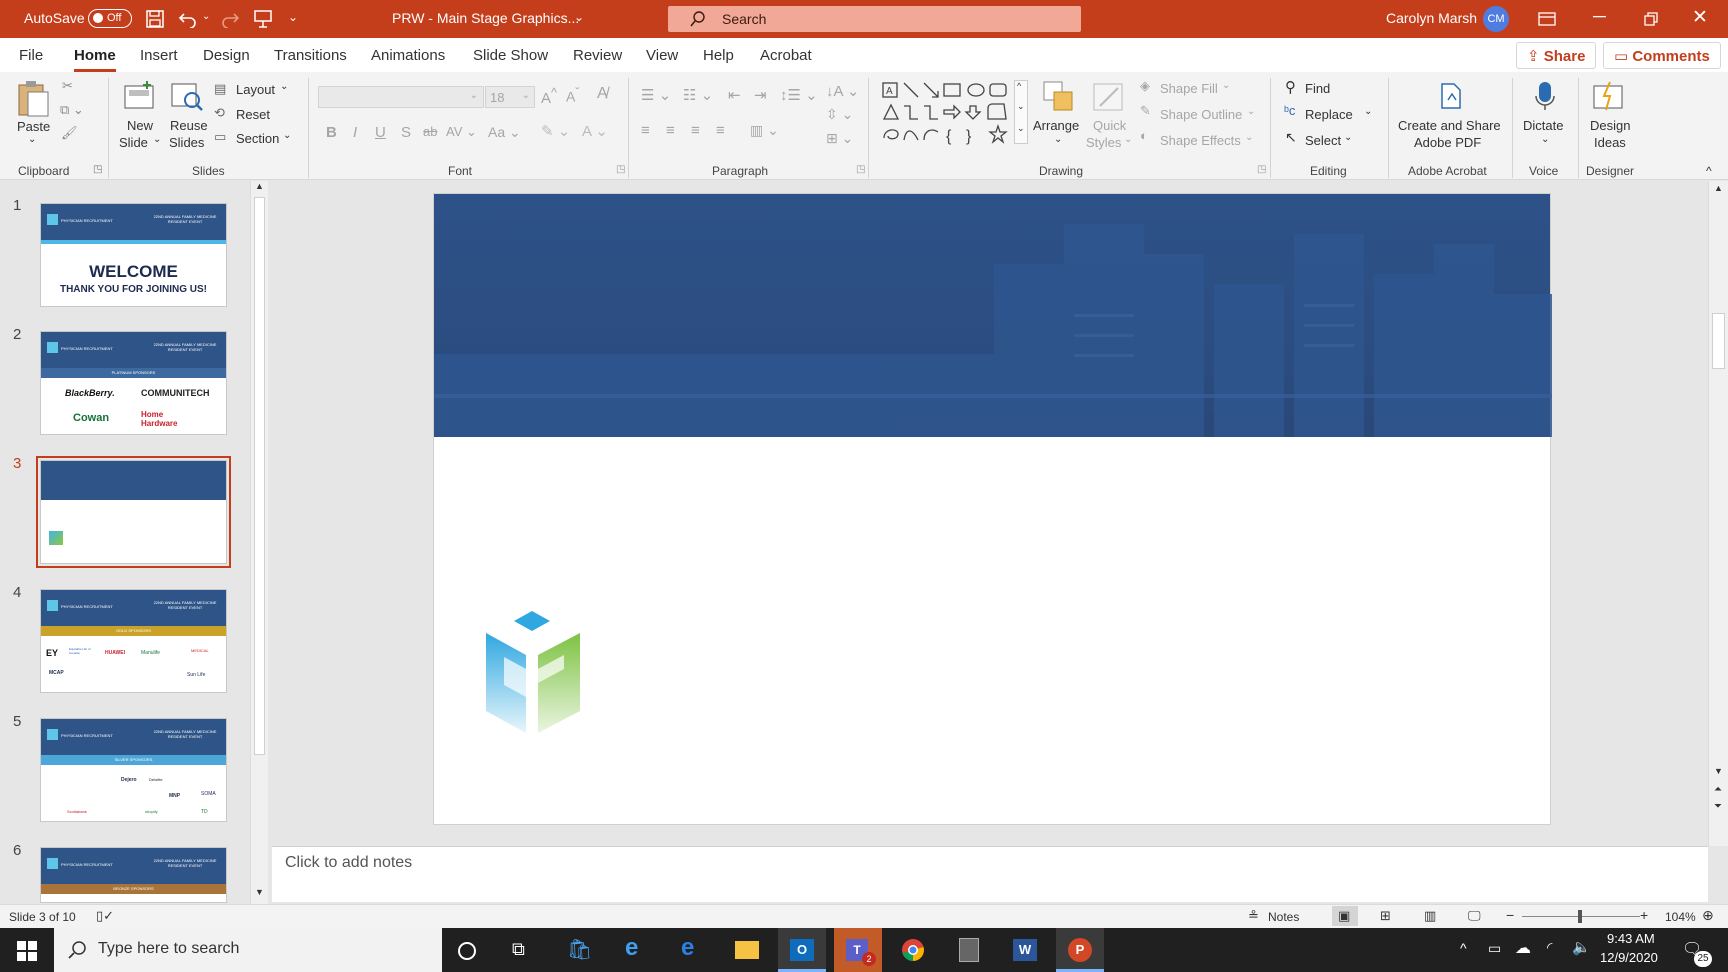 This screenshot has height=972, width=1728. Describe the element at coordinates (1291, 137) in the screenshot. I see `select-icon: ↖` at that location.